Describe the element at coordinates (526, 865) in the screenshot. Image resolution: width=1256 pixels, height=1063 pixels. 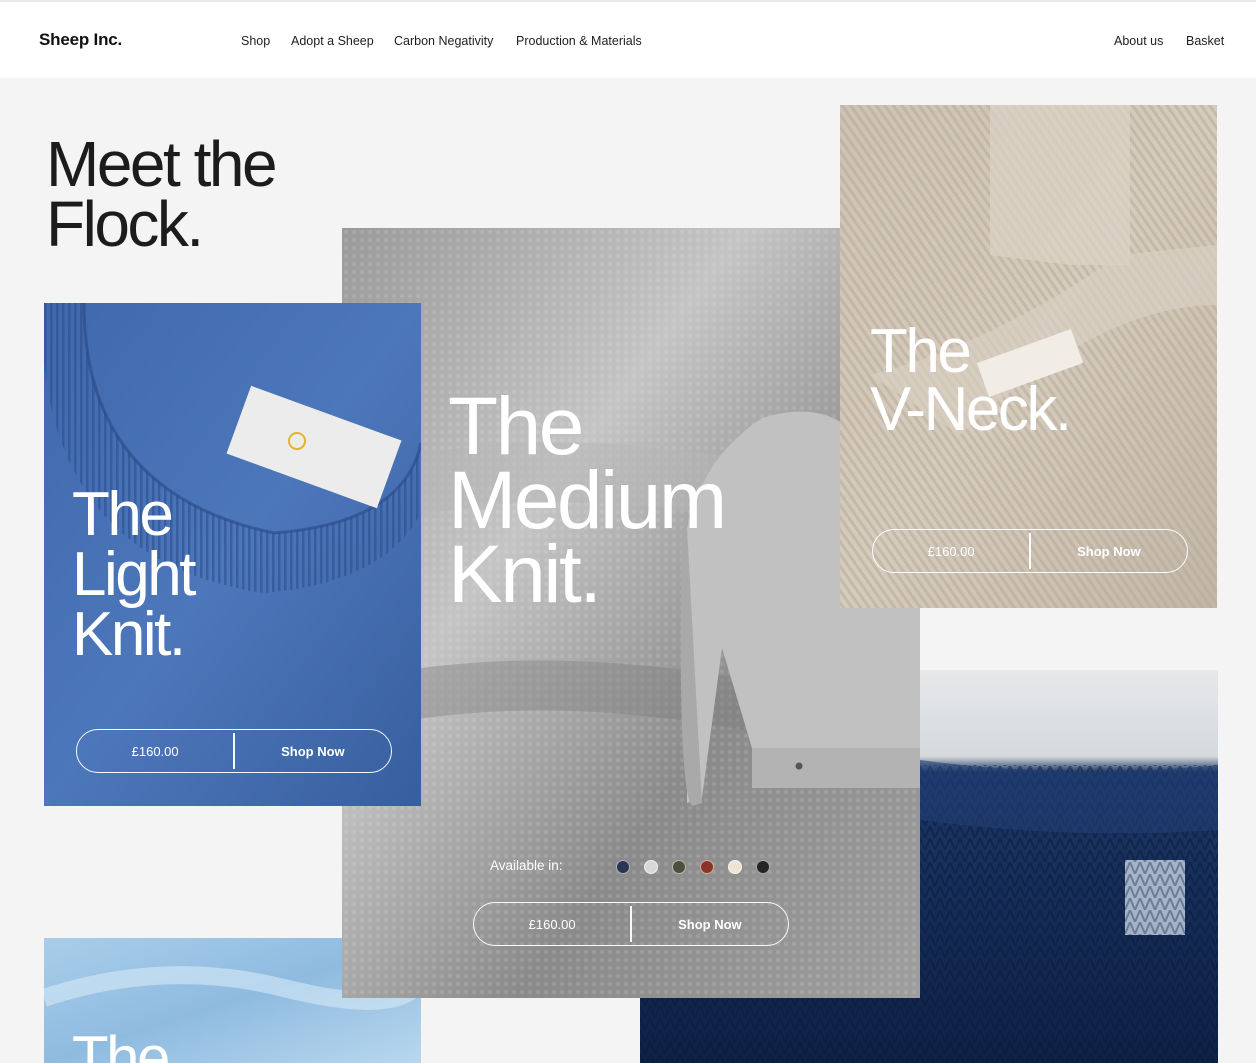
I see `available-in-label: Available in:` at that location.